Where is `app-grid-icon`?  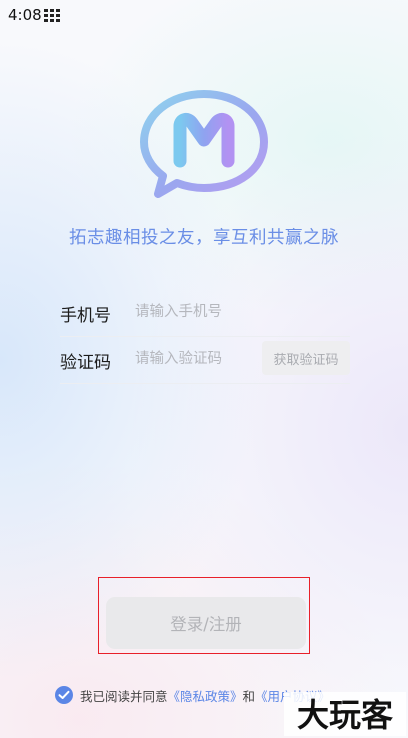 app-grid-icon is located at coordinates (52, 16).